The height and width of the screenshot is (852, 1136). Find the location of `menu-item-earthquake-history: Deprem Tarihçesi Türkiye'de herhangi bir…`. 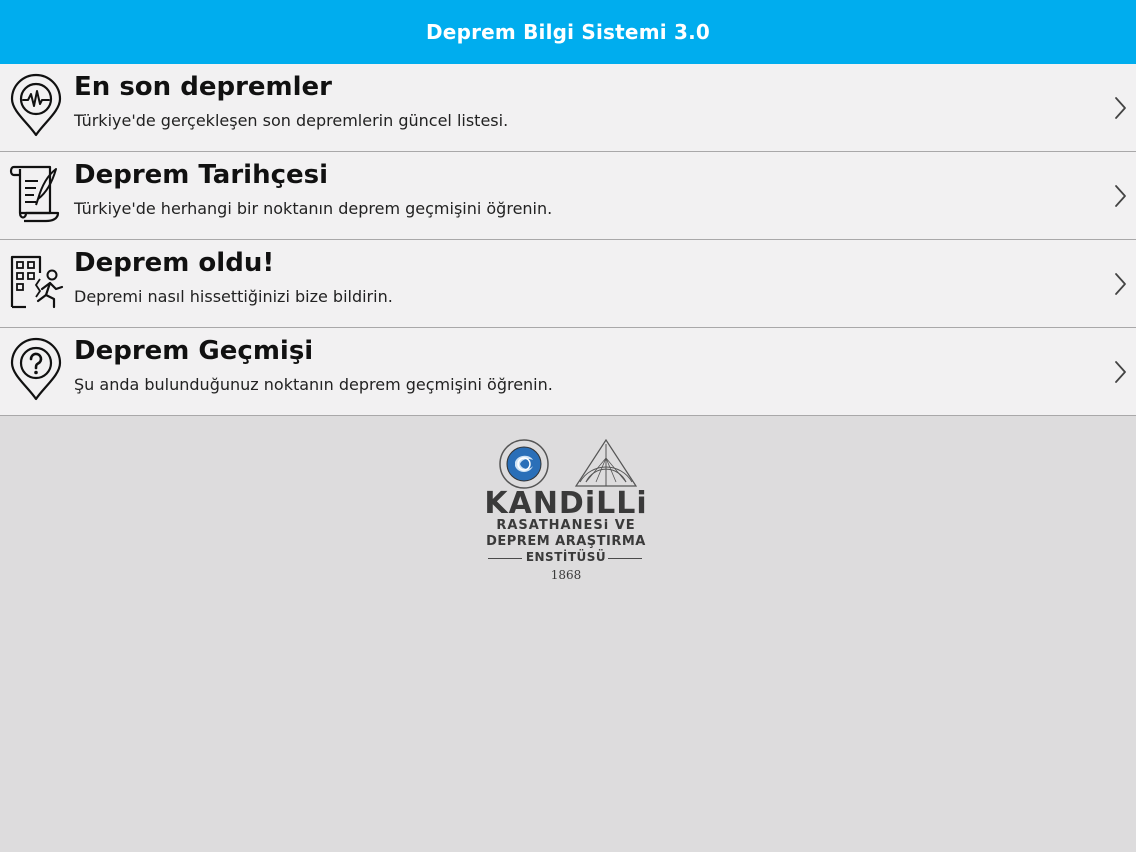

menu-item-earthquake-history: Deprem Tarihçesi Türkiye'de herhangi bir… is located at coordinates (568, 196).